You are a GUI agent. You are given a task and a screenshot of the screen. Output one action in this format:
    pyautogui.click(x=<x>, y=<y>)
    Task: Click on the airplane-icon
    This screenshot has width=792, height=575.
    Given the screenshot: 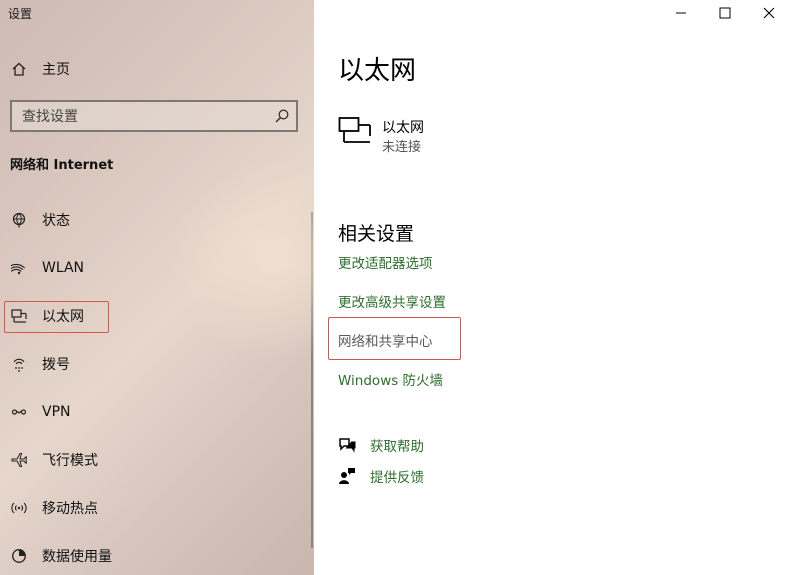 What is the action you would take?
    pyautogui.click(x=19, y=460)
    